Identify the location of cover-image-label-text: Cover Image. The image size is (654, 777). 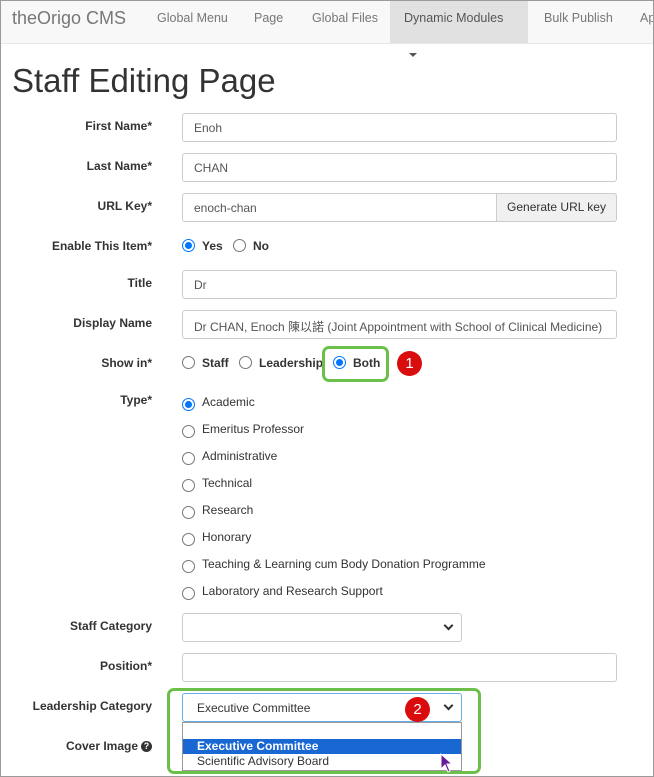
(101, 746).